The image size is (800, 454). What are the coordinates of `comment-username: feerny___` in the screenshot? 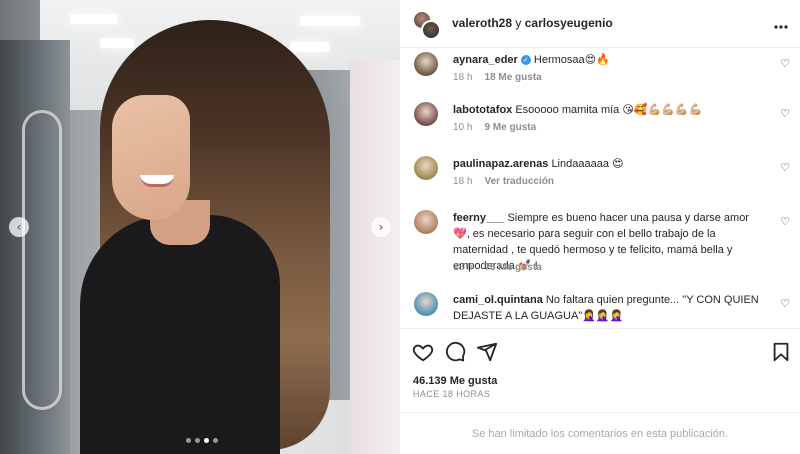 It's located at (478, 218).